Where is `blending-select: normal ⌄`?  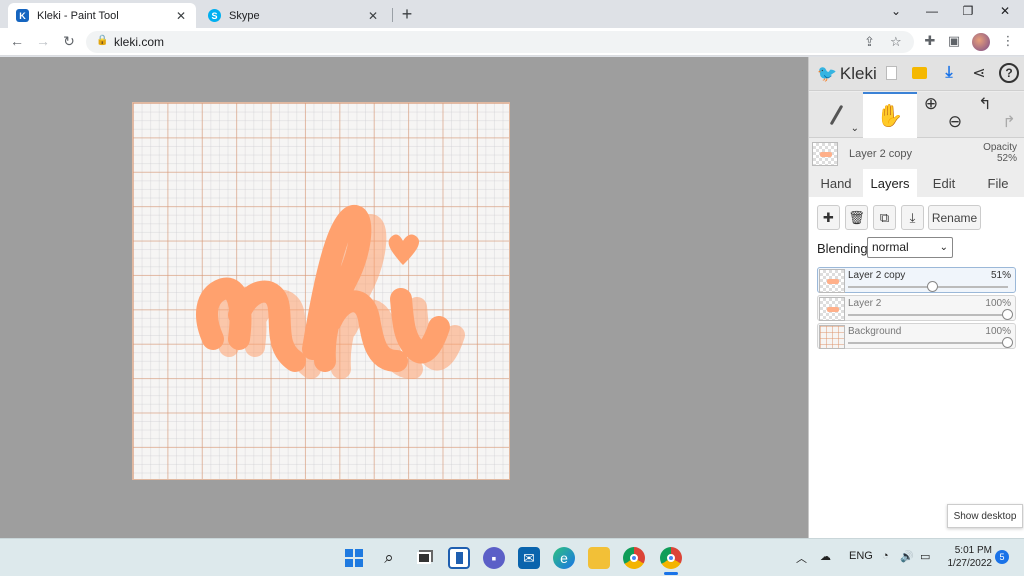
blending-select: normal ⌄ is located at coordinates (910, 247).